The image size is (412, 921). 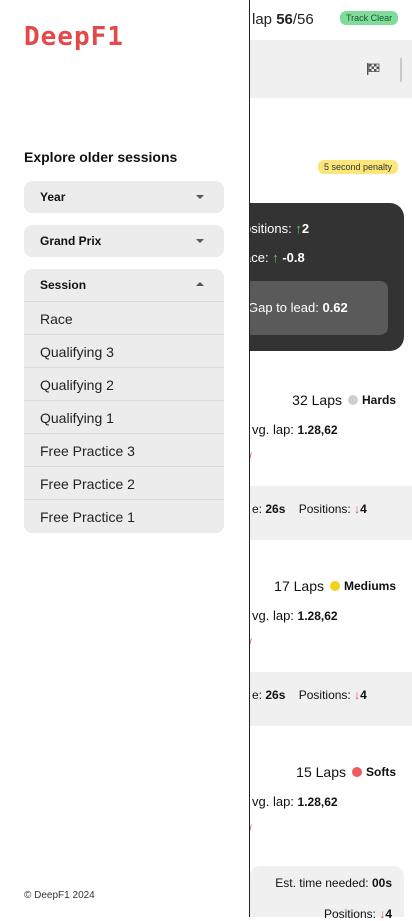 What do you see at coordinates (378, 400) in the screenshot?
I see `tyre-compound: Hards` at bounding box center [378, 400].